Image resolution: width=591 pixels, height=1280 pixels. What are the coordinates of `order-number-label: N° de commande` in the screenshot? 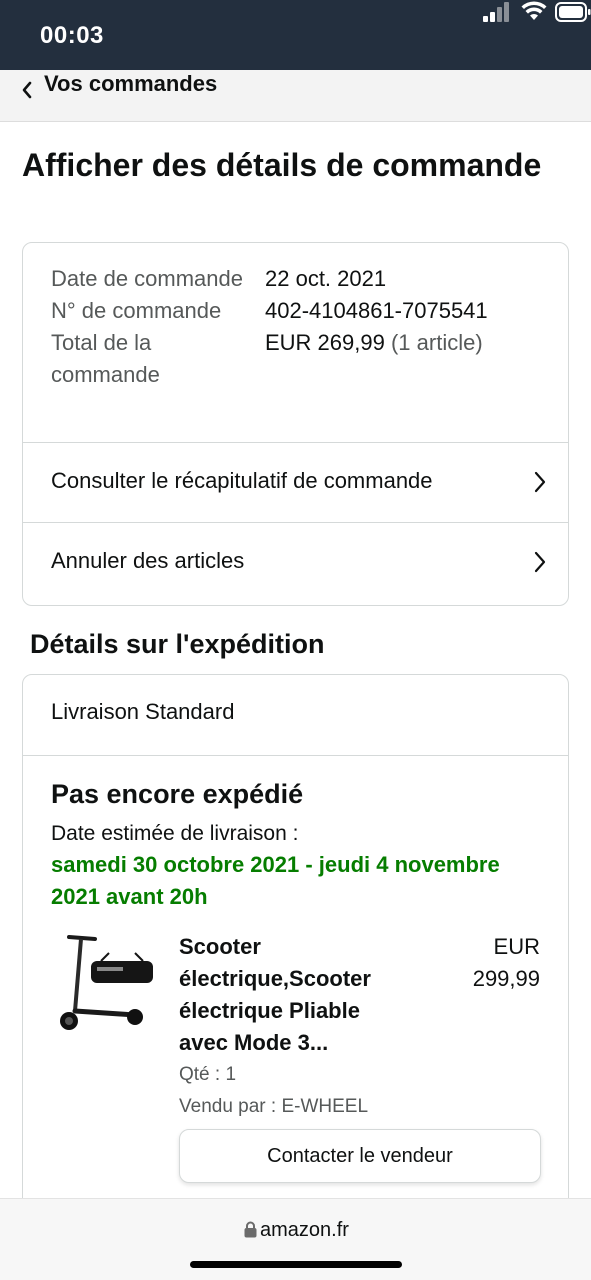 It's located at (136, 310).